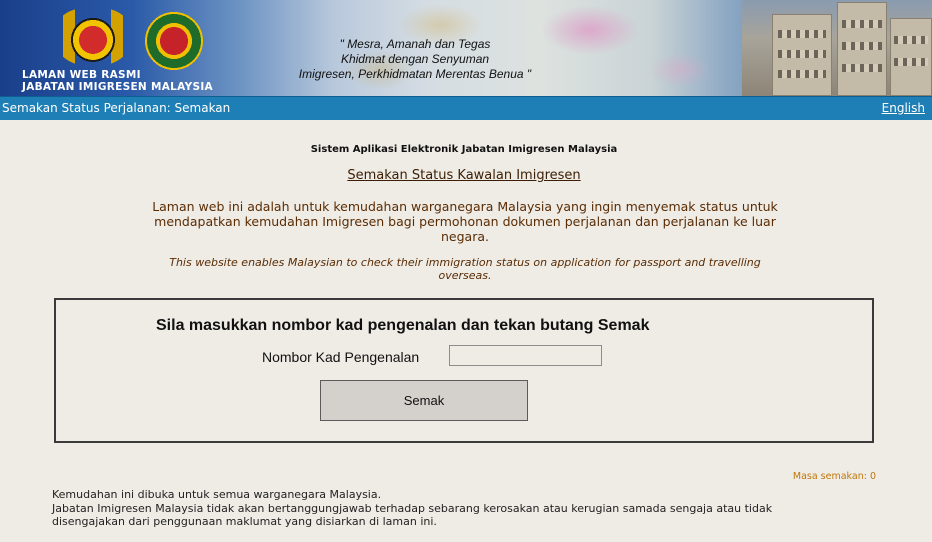 This screenshot has width=932, height=542. What do you see at coordinates (837, 48) in the screenshot?
I see `building-photo` at bounding box center [837, 48].